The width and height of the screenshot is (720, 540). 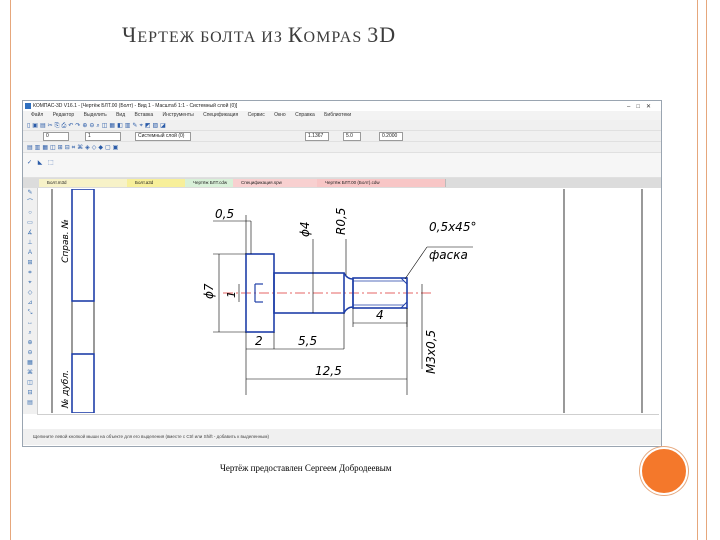 I want to click on dim-label: R0,5, so click(x=341, y=221).